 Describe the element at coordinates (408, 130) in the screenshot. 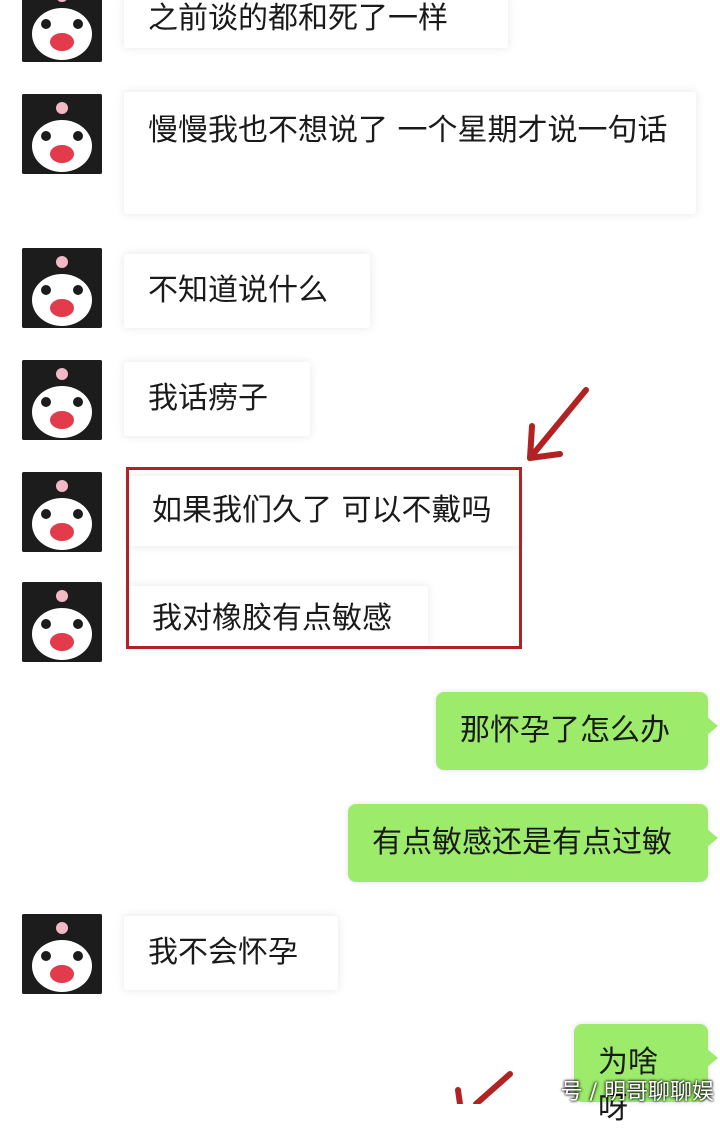

I see `message-text: 慢慢我也不想说了 一个星期才说一句话` at that location.